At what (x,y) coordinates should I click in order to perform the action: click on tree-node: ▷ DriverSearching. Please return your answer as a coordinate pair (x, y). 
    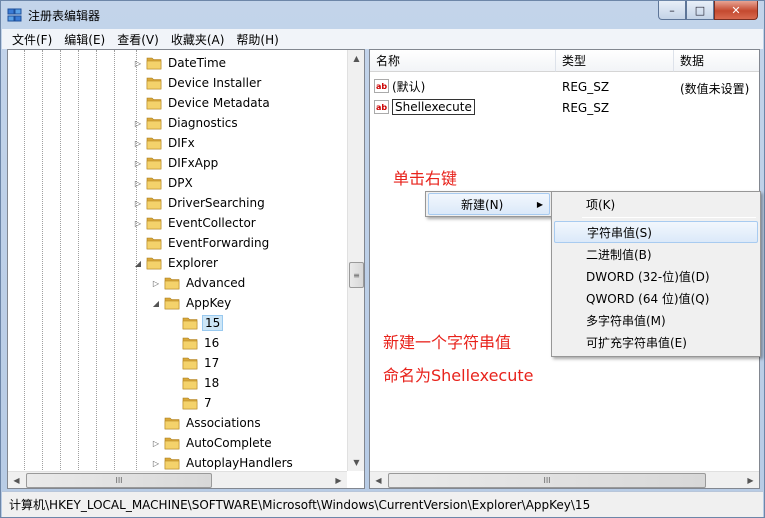
    Looking at the image, I should click on (199, 203).